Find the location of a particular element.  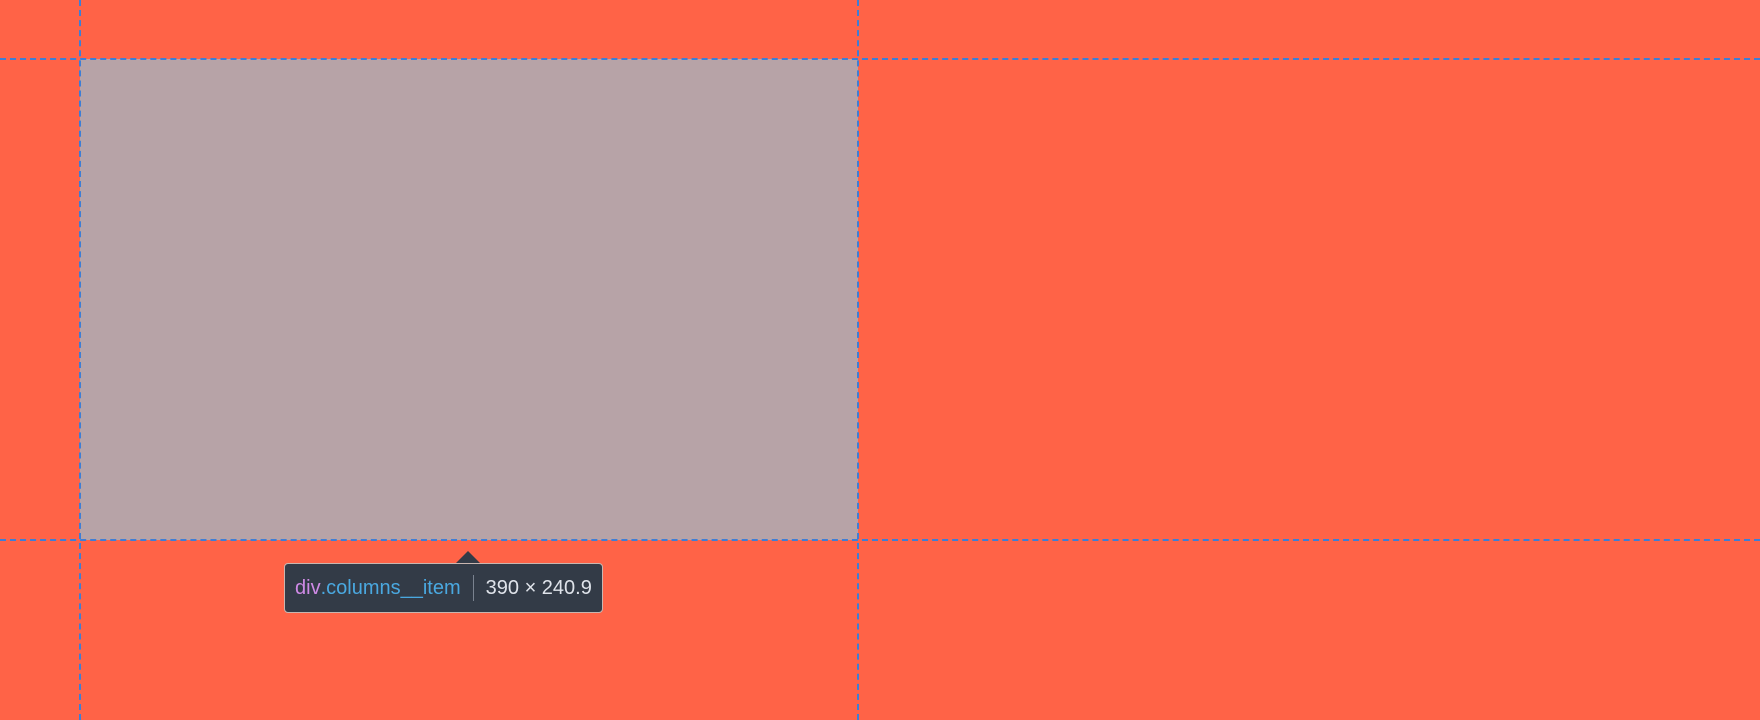

guide-line-left is located at coordinates (80, 360).